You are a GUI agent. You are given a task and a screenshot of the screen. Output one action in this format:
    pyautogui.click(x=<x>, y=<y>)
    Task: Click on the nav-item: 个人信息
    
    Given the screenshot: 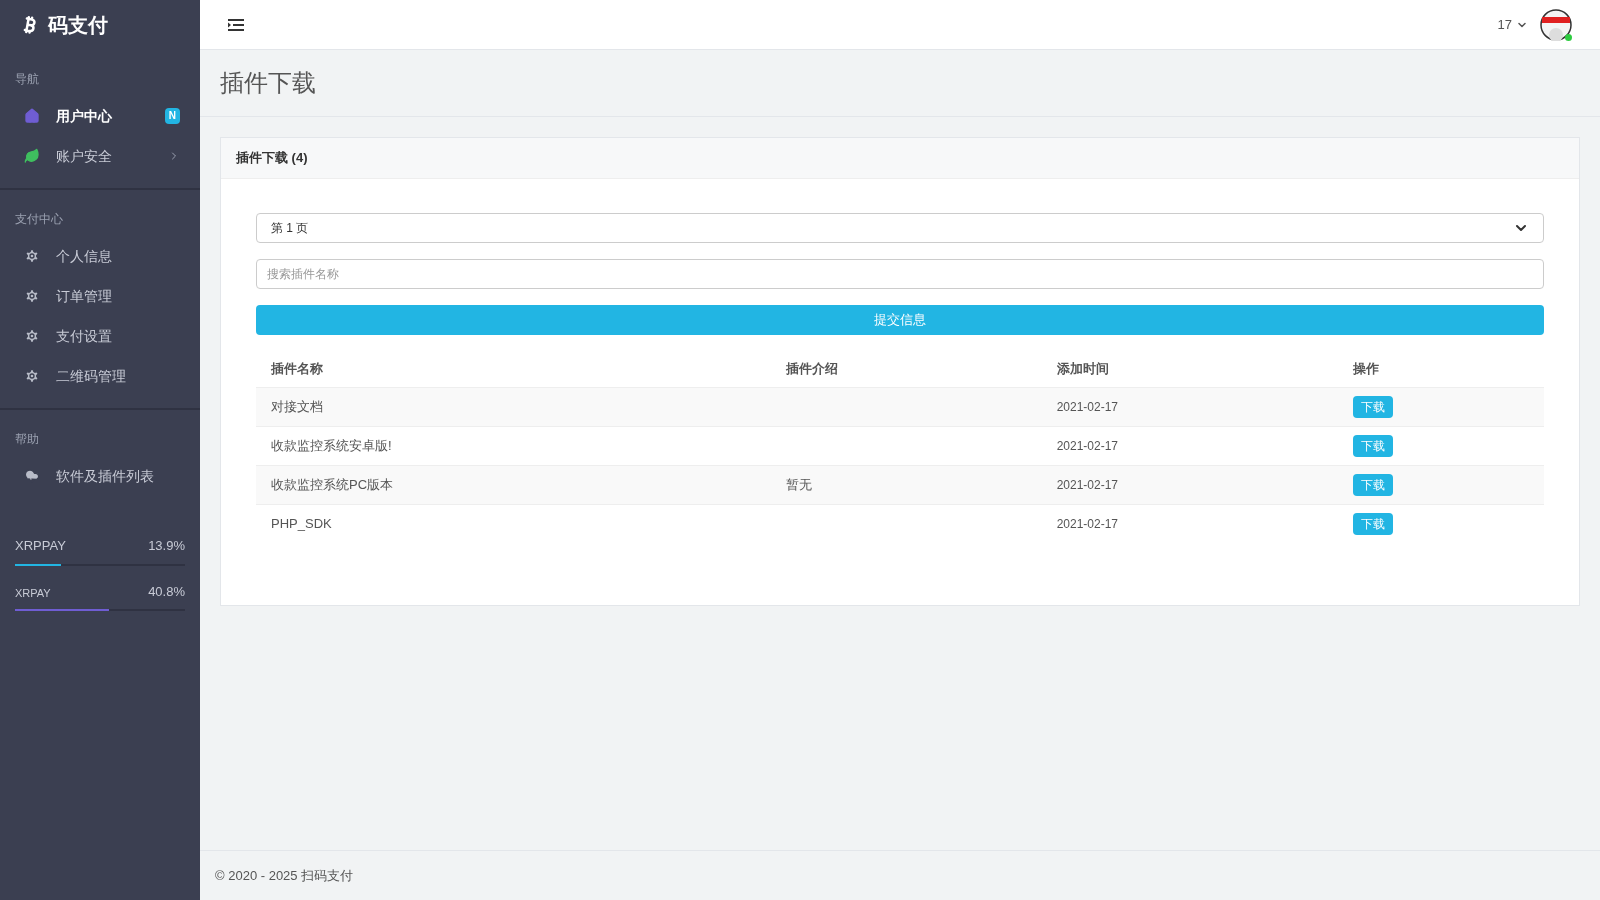 What is the action you would take?
    pyautogui.click(x=100, y=256)
    